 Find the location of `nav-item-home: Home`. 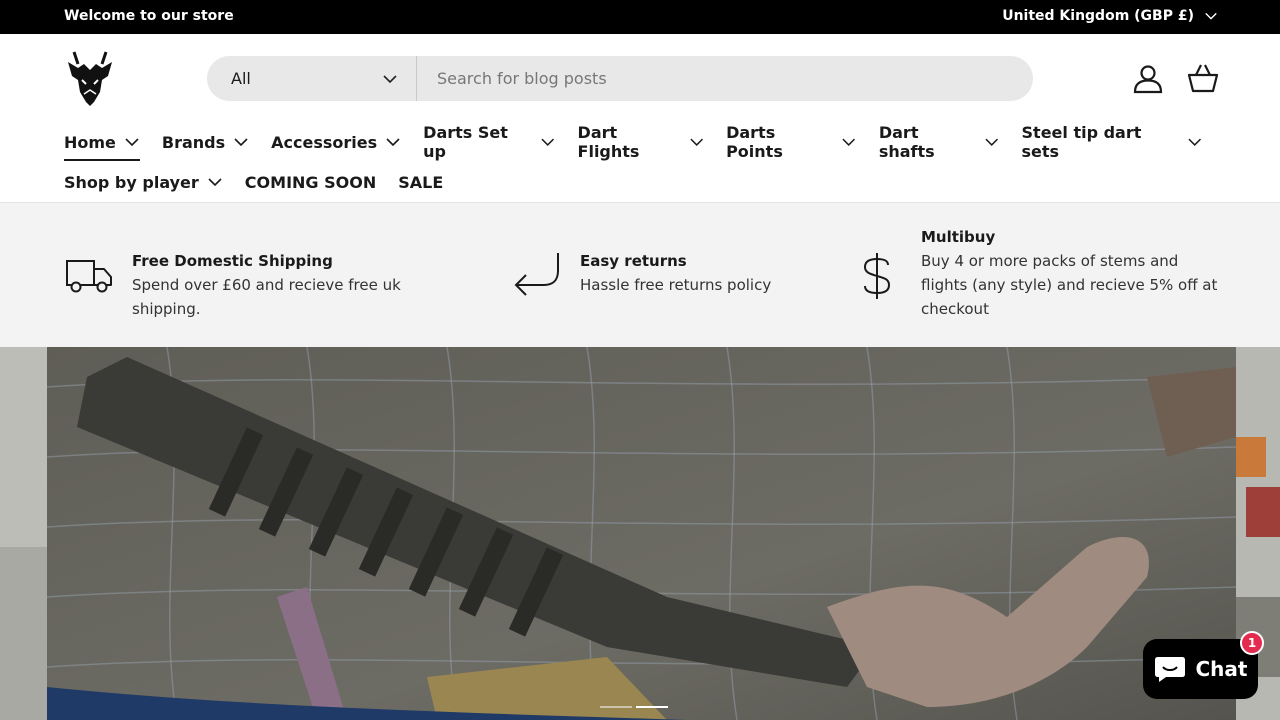

nav-item-home: Home is located at coordinates (102, 144).